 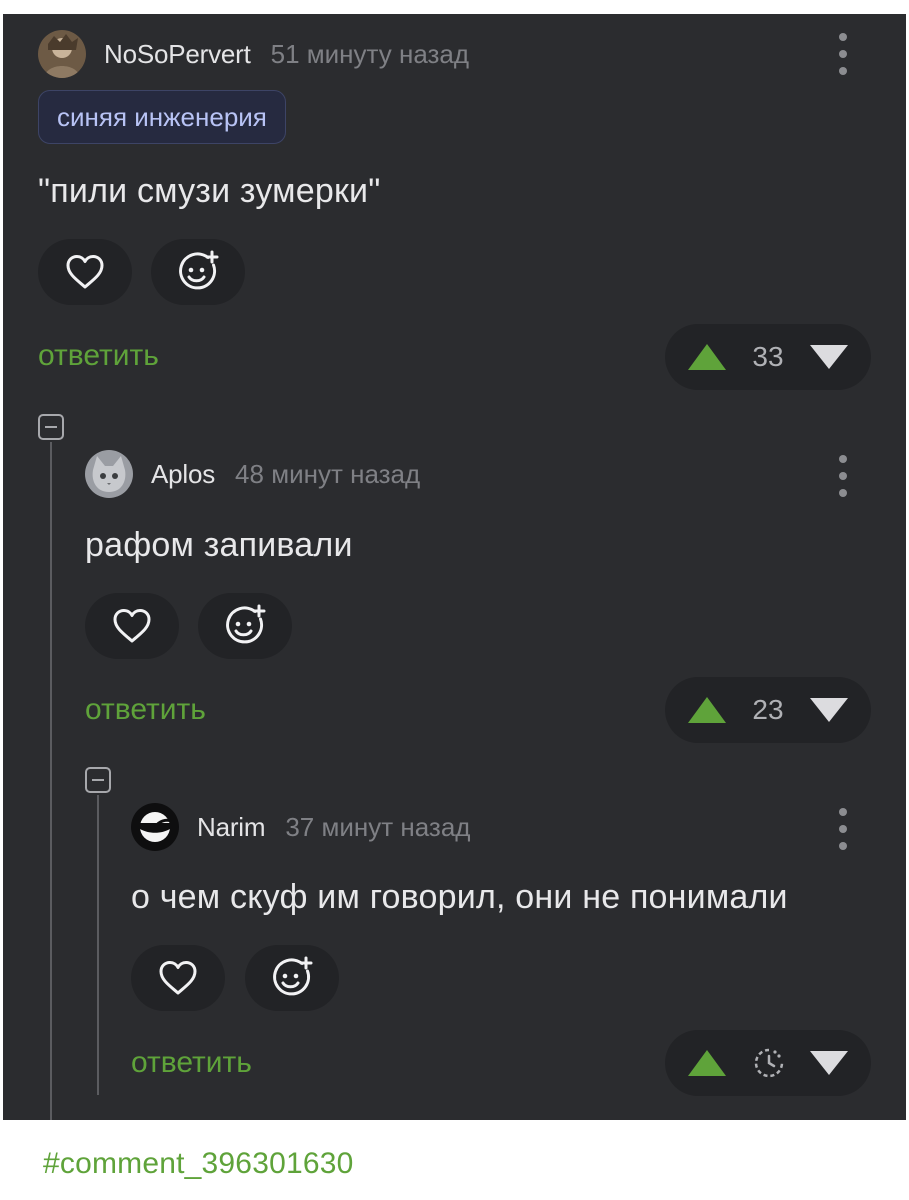 I want to click on comment-header: Narim 37 минут назад, so click(x=300, y=827).